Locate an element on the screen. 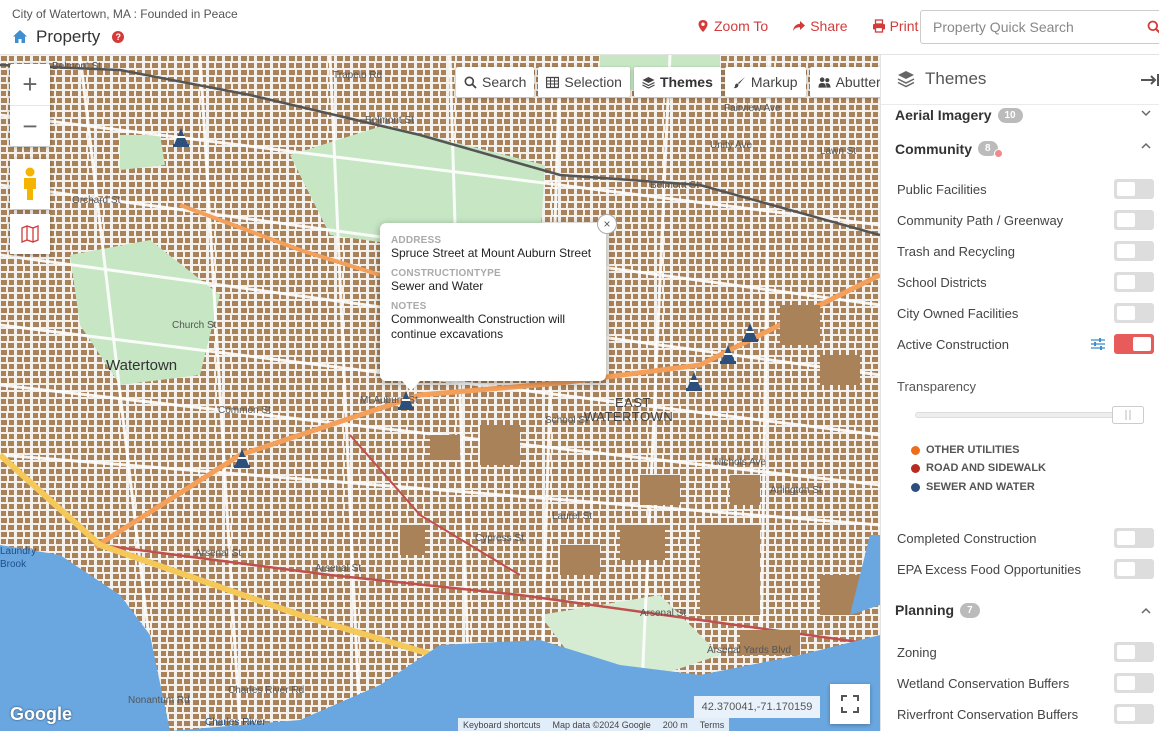 The height and width of the screenshot is (731, 1159). group-aerial-imagery-count: 10 is located at coordinates (1010, 115).